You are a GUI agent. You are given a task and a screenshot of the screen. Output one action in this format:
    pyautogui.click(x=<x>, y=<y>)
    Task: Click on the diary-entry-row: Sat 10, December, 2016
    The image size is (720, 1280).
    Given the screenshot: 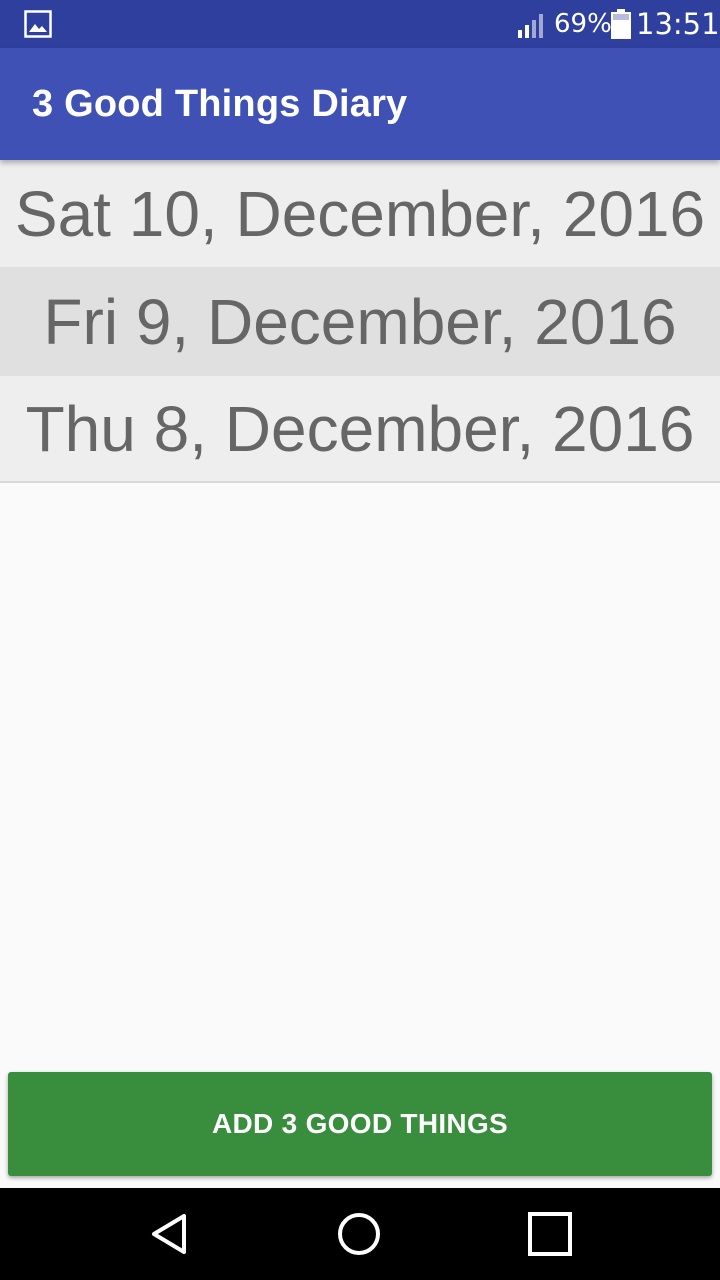 What is the action you would take?
    pyautogui.click(x=360, y=213)
    